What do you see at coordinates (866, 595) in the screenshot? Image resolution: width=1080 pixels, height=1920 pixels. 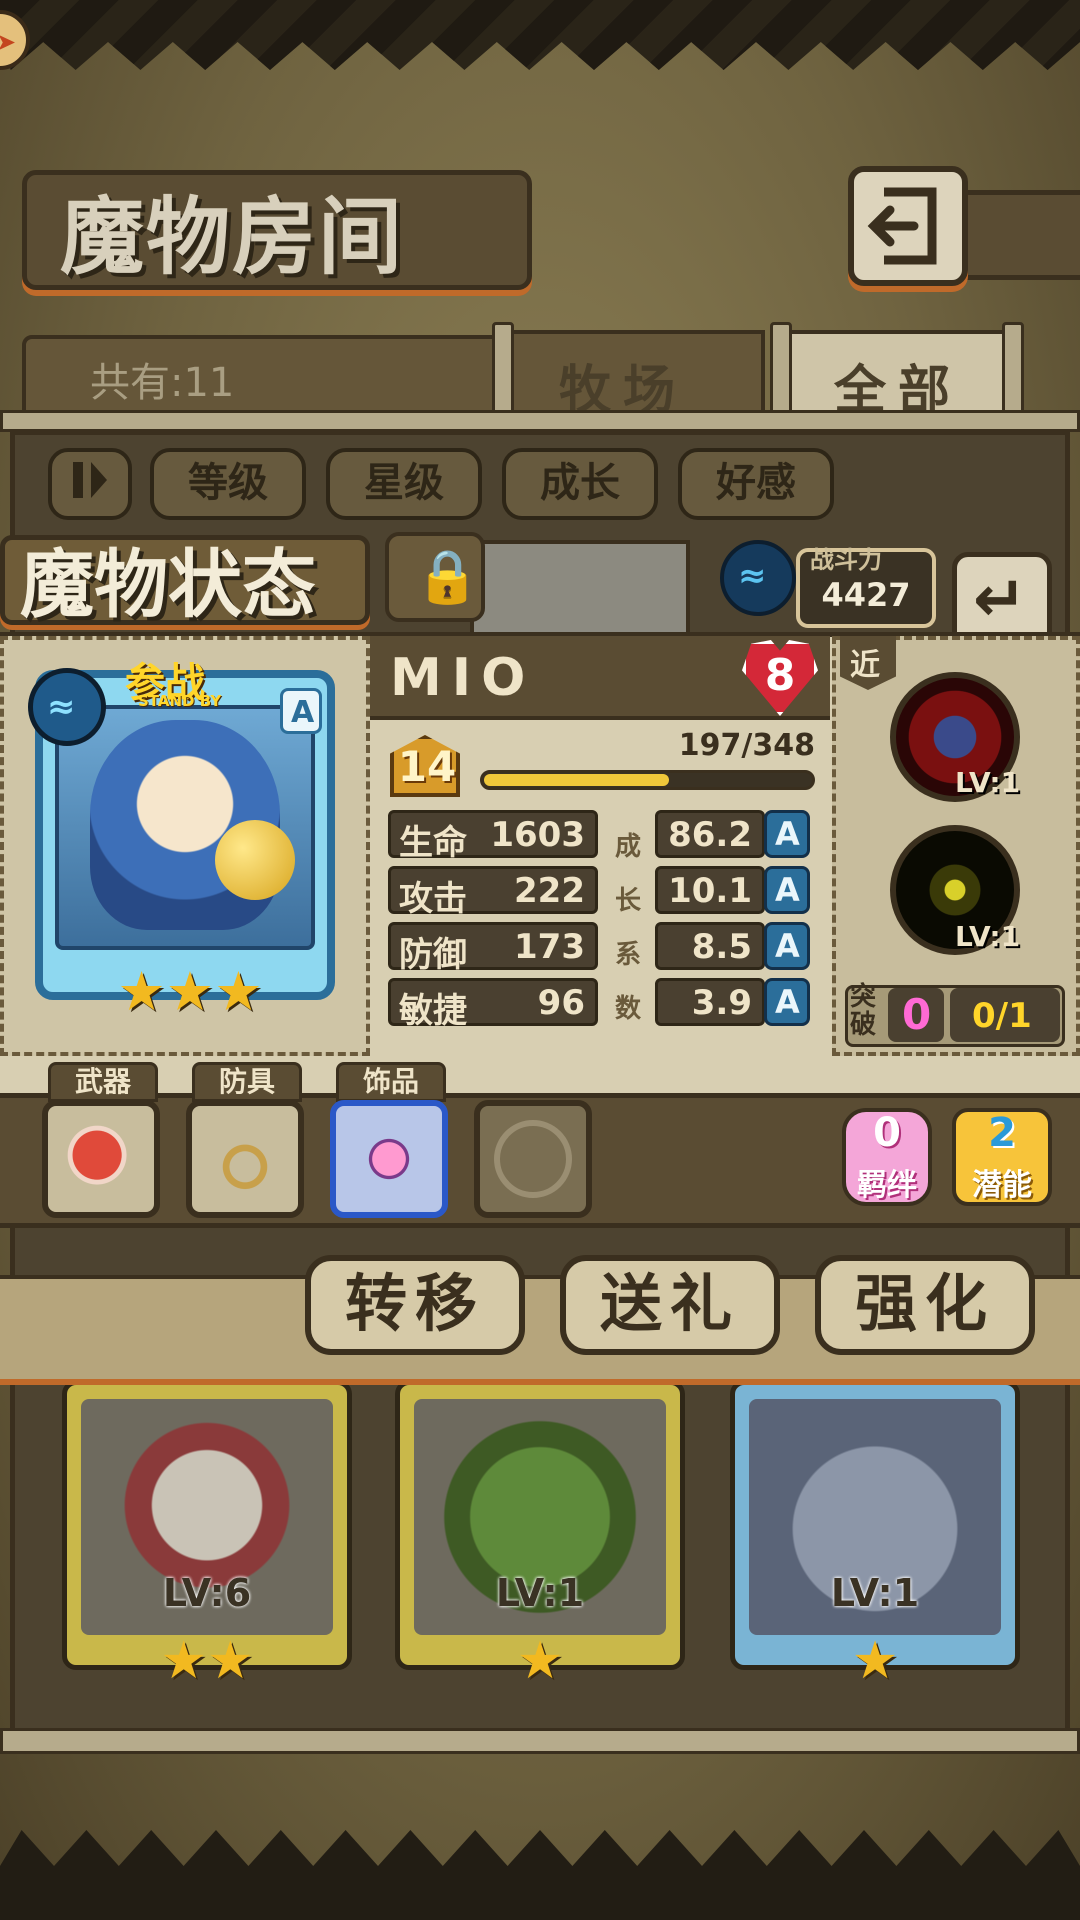 I see `power-value: 4427` at bounding box center [866, 595].